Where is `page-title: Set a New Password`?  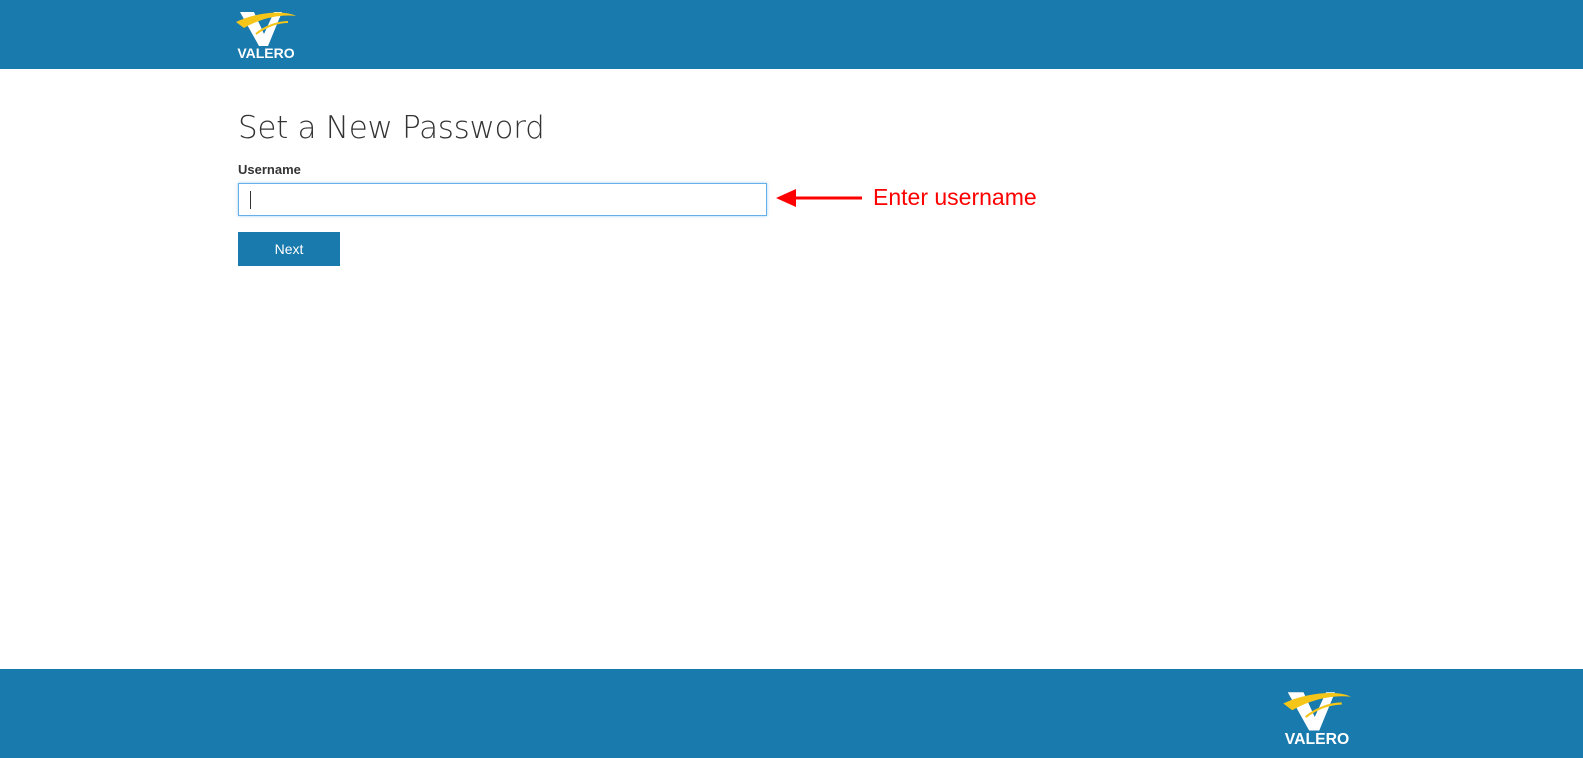
page-title: Set a New Password is located at coordinates (391, 128).